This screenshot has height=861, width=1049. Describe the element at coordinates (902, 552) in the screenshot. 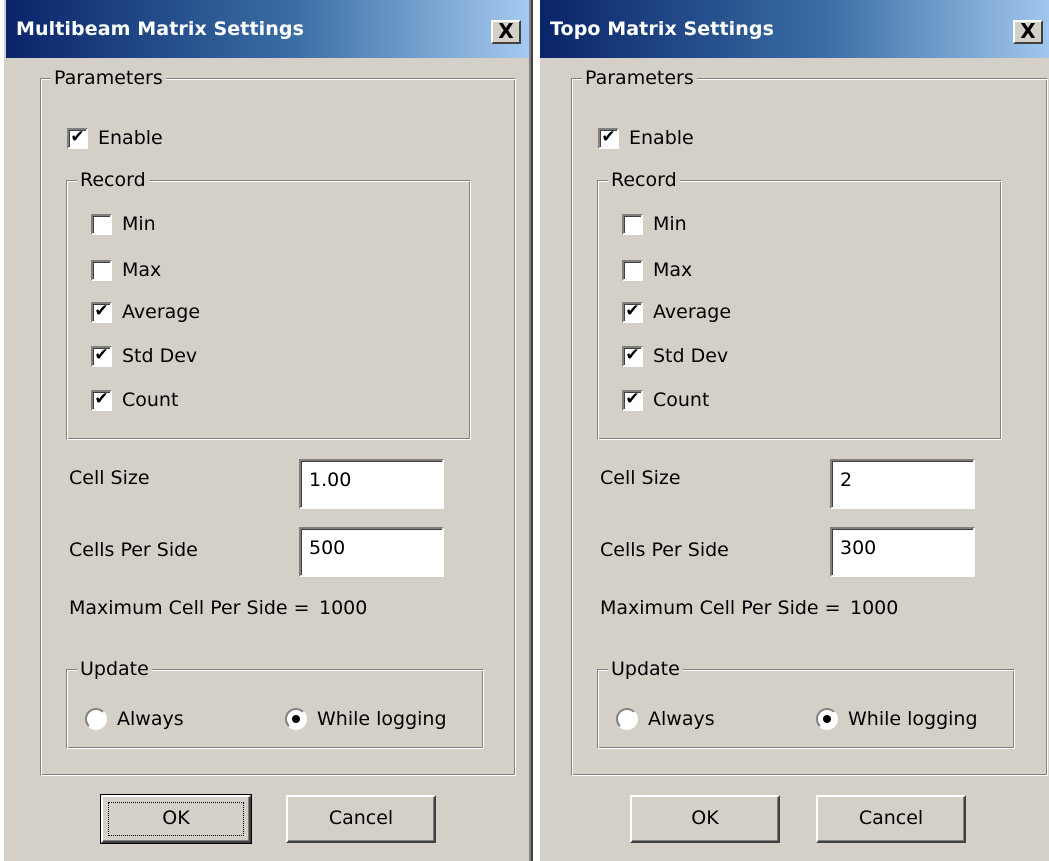

I see `cells-per-side-input: 300` at that location.